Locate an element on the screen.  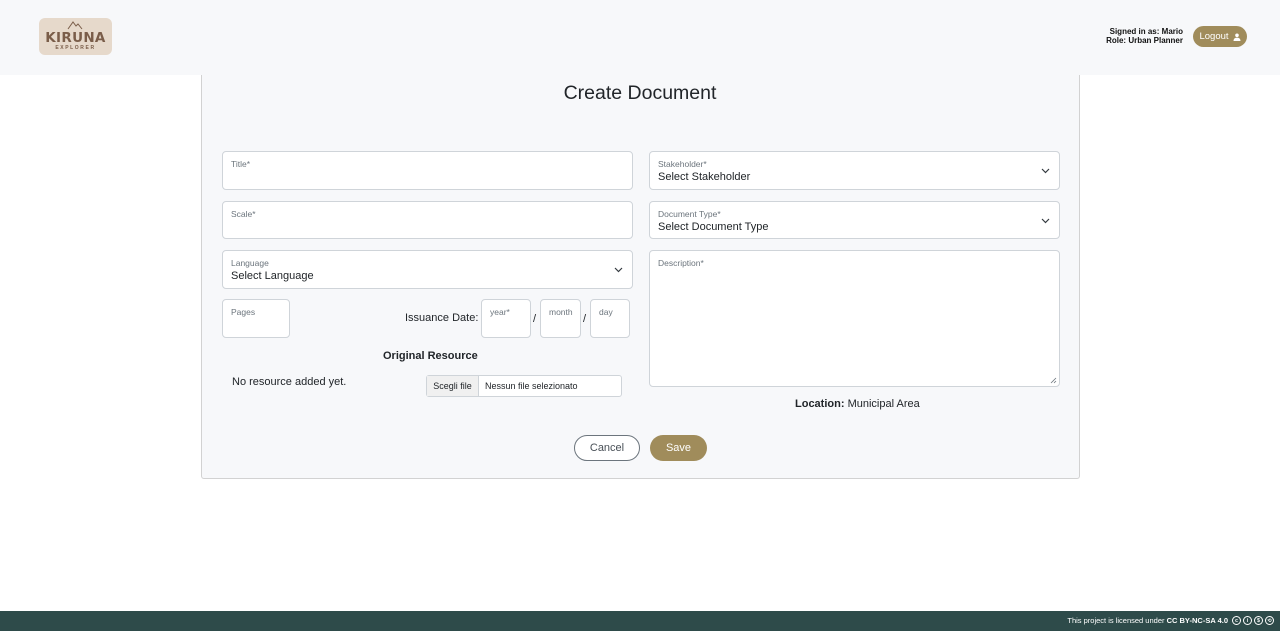
logo-subtitle: EXPLORER is located at coordinates (75, 48).